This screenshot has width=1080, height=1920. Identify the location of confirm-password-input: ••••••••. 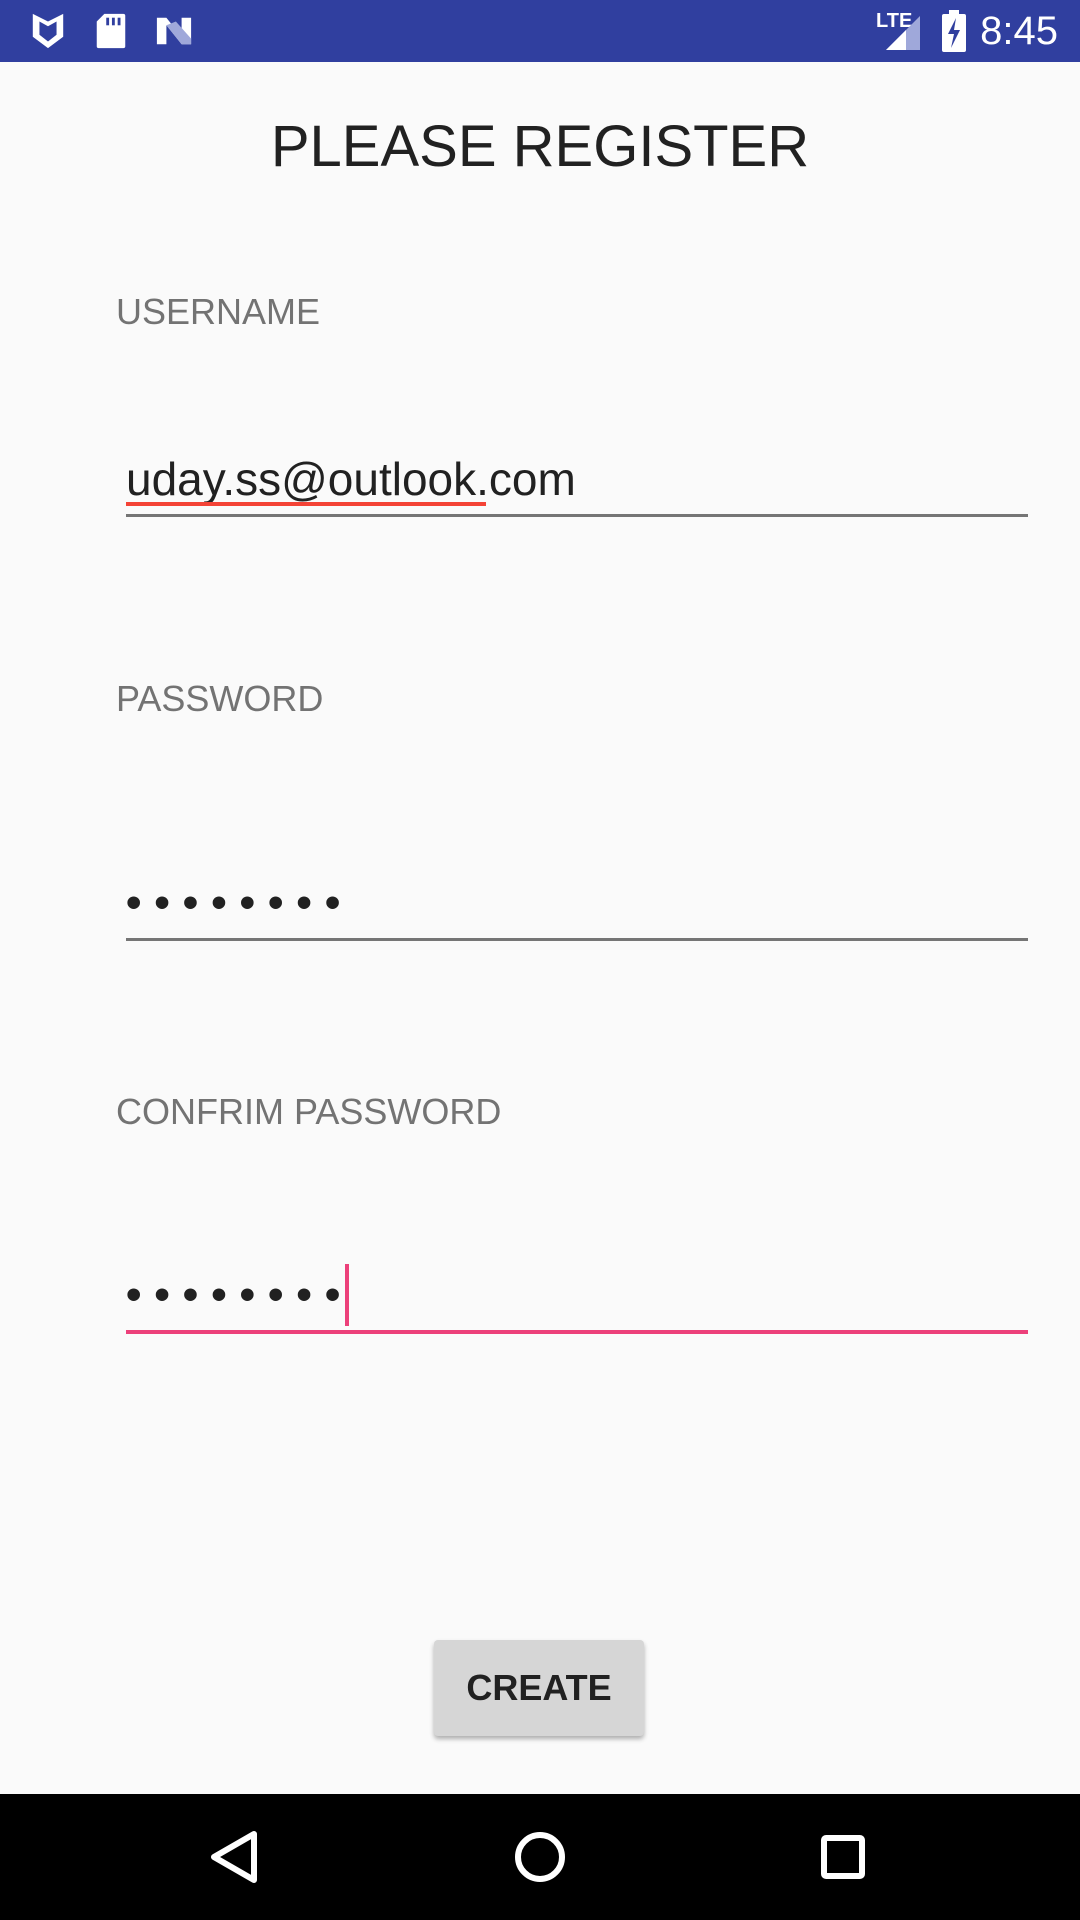
(577, 1297).